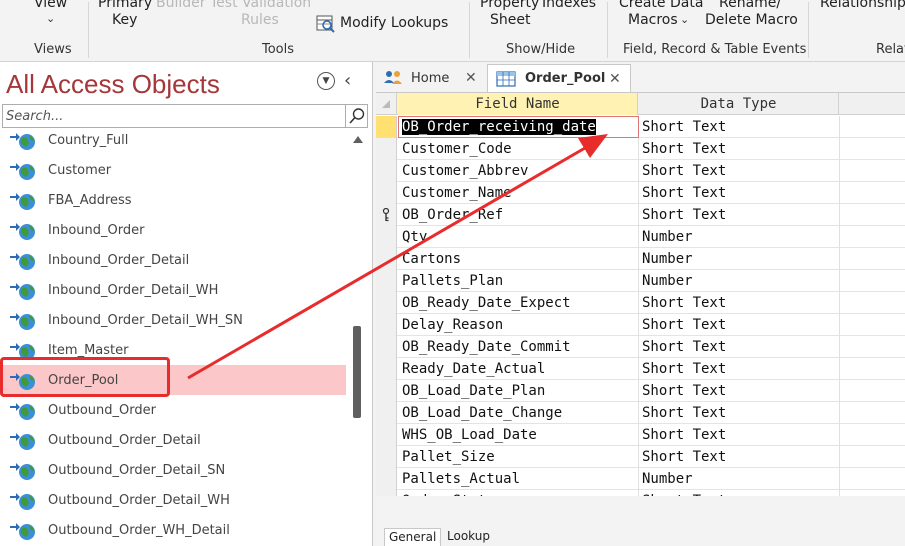 The image size is (905, 546). Describe the element at coordinates (173, 170) in the screenshot. I see `nav-item-table: Customer` at that location.